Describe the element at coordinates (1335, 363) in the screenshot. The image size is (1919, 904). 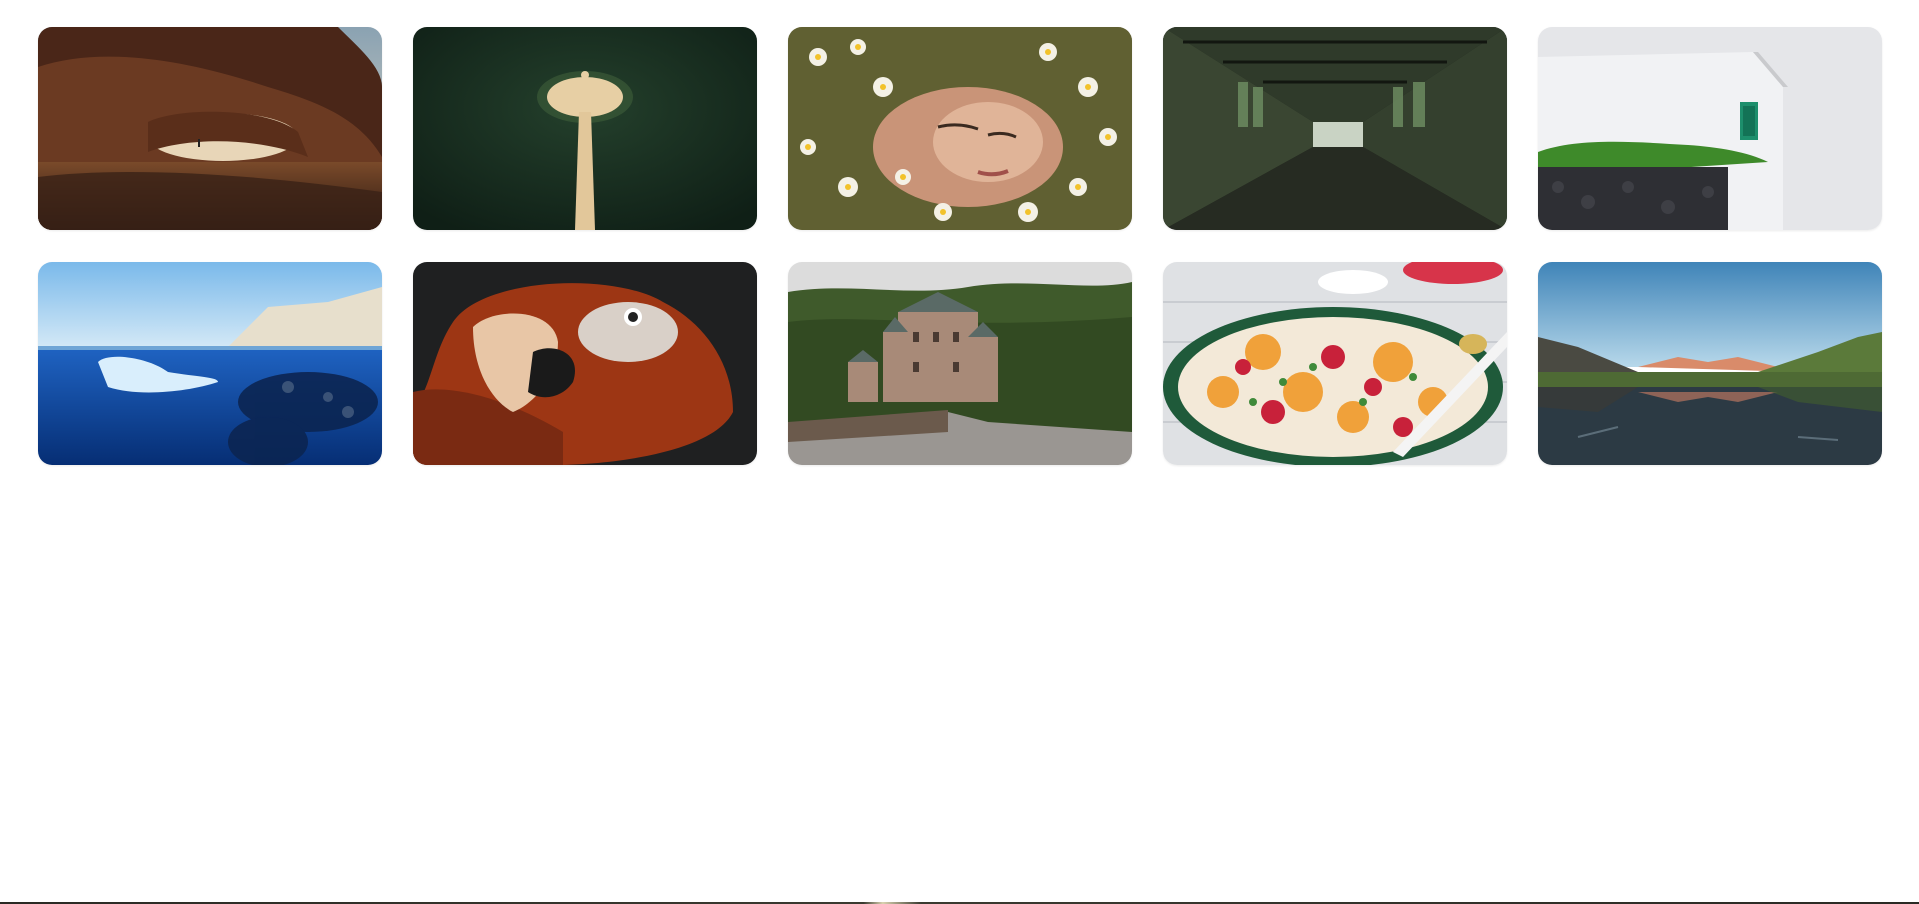
I see `gallery-image-citrus-salad-plate` at that location.